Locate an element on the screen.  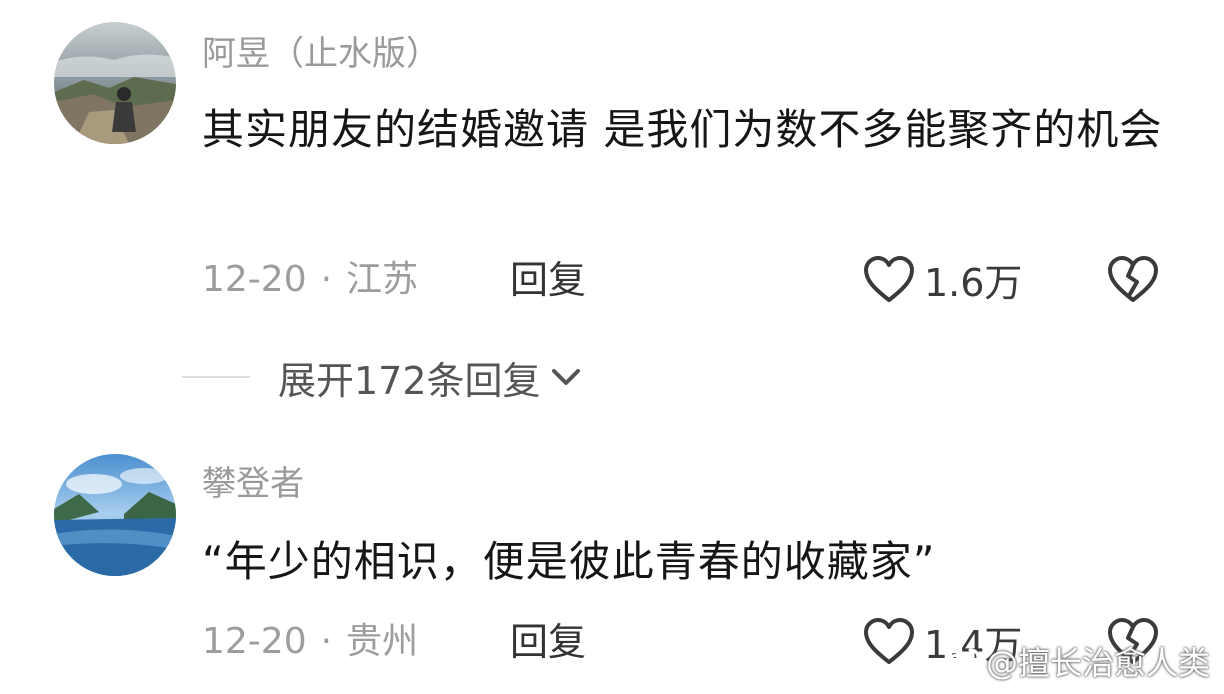
watermark: @擅长治愈人类 is located at coordinates (1076, 661).